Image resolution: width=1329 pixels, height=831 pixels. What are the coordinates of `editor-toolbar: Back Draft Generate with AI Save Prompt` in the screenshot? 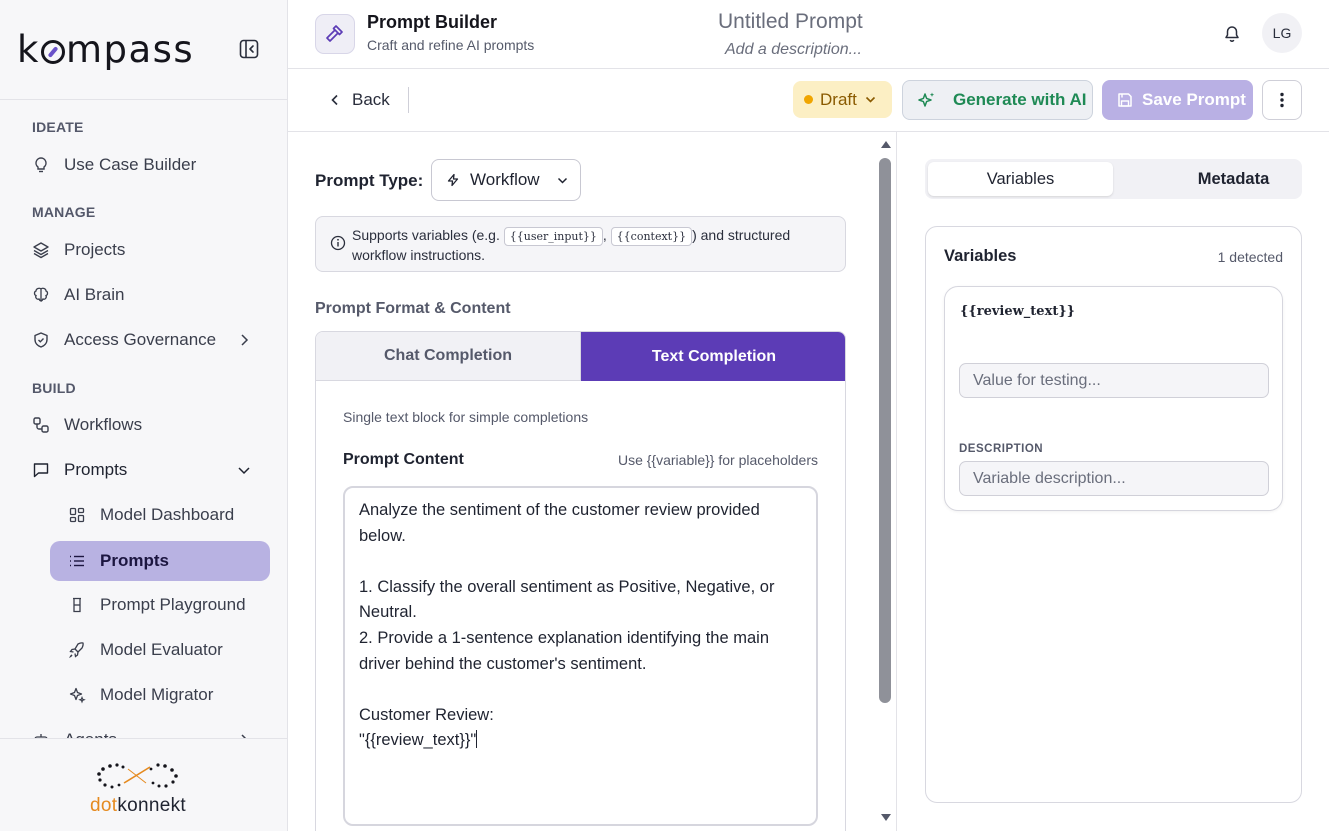 It's located at (808, 100).